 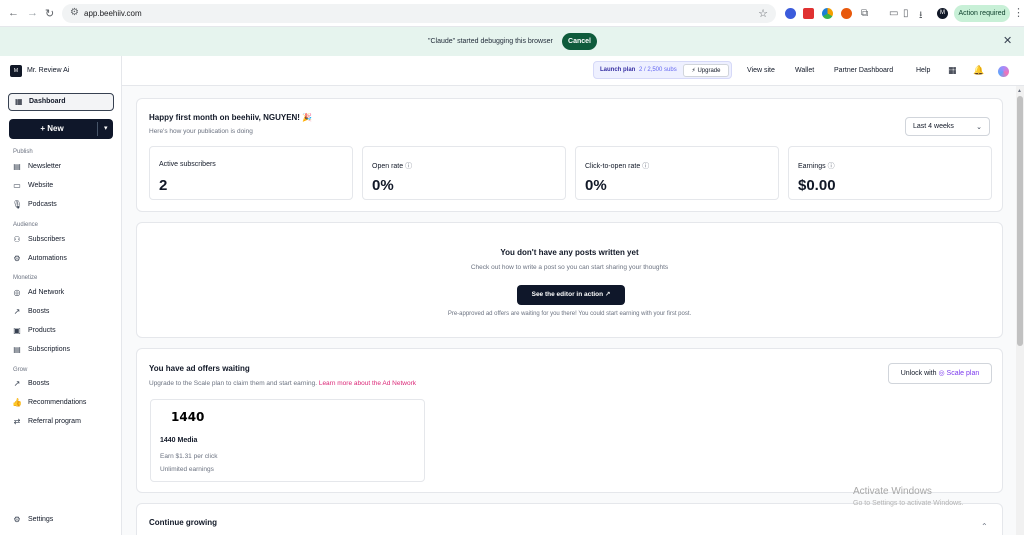 I want to click on sidebar-item-label: Boosts, so click(x=39, y=383).